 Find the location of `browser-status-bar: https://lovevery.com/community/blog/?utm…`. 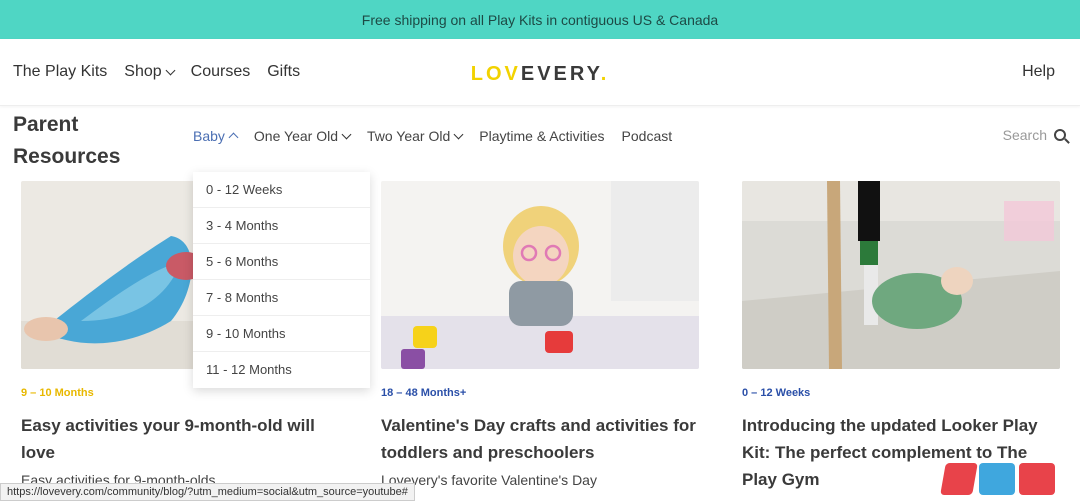

browser-status-bar: https://lovevery.com/community/blog/?utm… is located at coordinates (207, 492).